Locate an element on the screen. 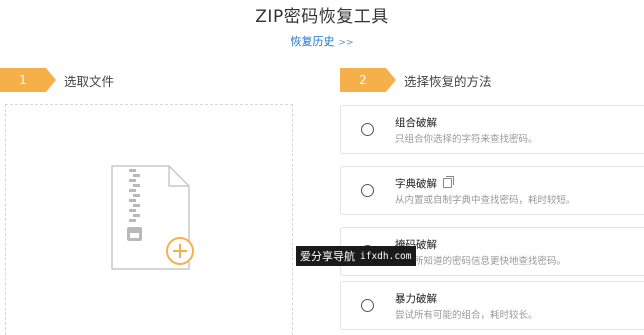  step-badge-2: 2 is located at coordinates (368, 80).